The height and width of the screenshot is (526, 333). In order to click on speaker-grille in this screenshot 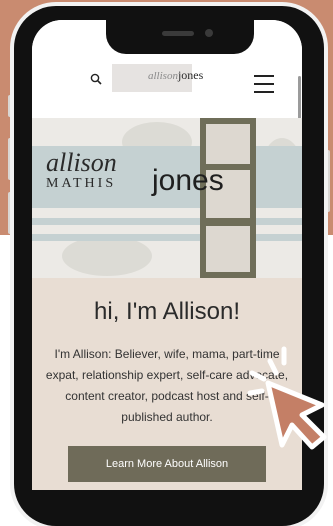, I will do `click(178, 33)`.